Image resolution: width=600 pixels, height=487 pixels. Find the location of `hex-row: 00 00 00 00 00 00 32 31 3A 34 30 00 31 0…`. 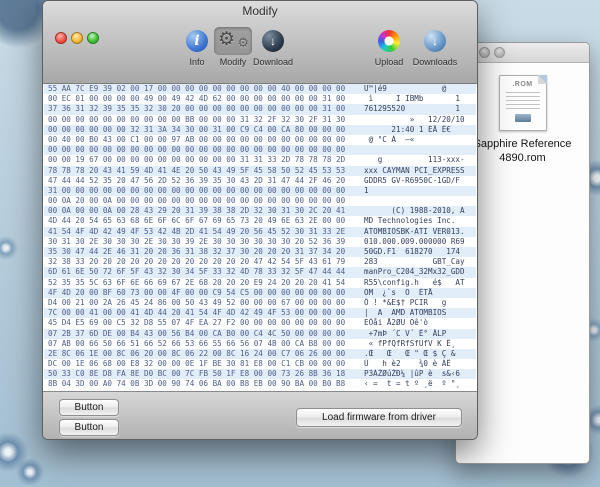

hex-row: 00 00 00 00 00 00 32 31 3A 34 30 00 31 0… is located at coordinates (260, 129).